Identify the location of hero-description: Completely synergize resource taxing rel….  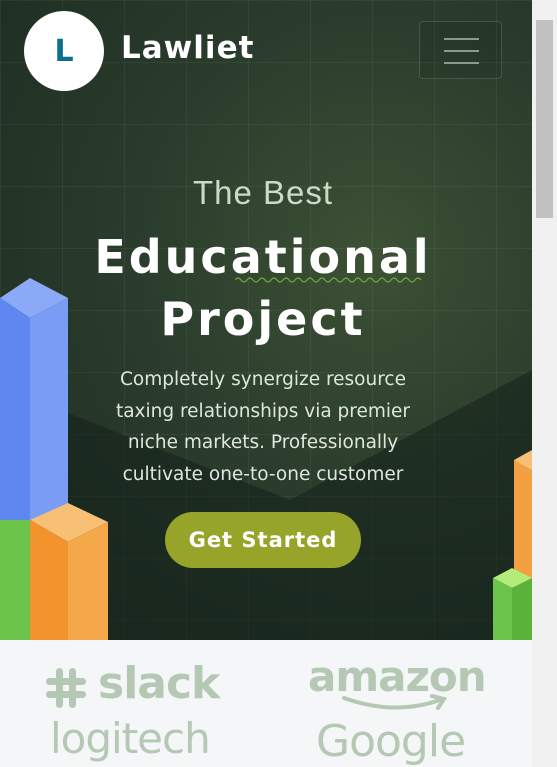
(263, 427).